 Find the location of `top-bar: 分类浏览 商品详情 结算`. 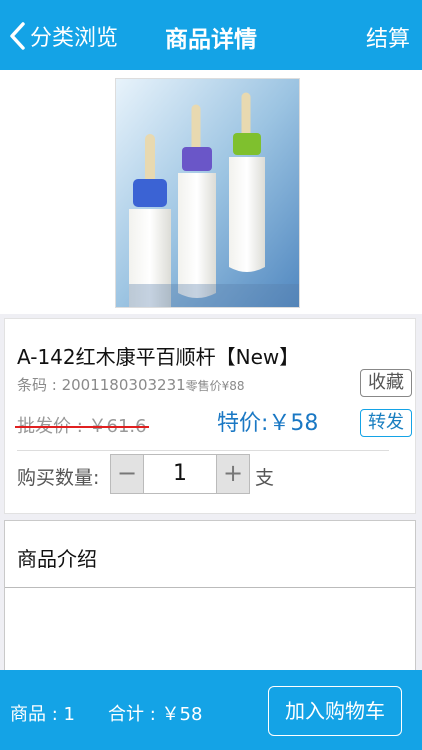

top-bar: 分类浏览 商品详情 结算 is located at coordinates (211, 35).